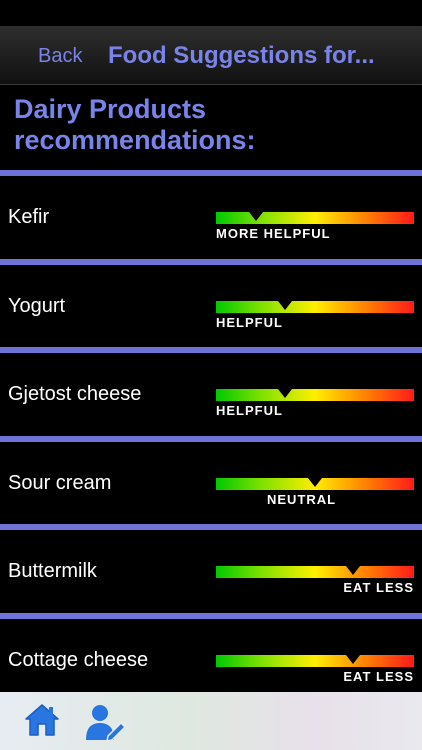 This screenshot has width=422, height=750. I want to click on section-title: Dairy Products recommendations:, so click(135, 124).